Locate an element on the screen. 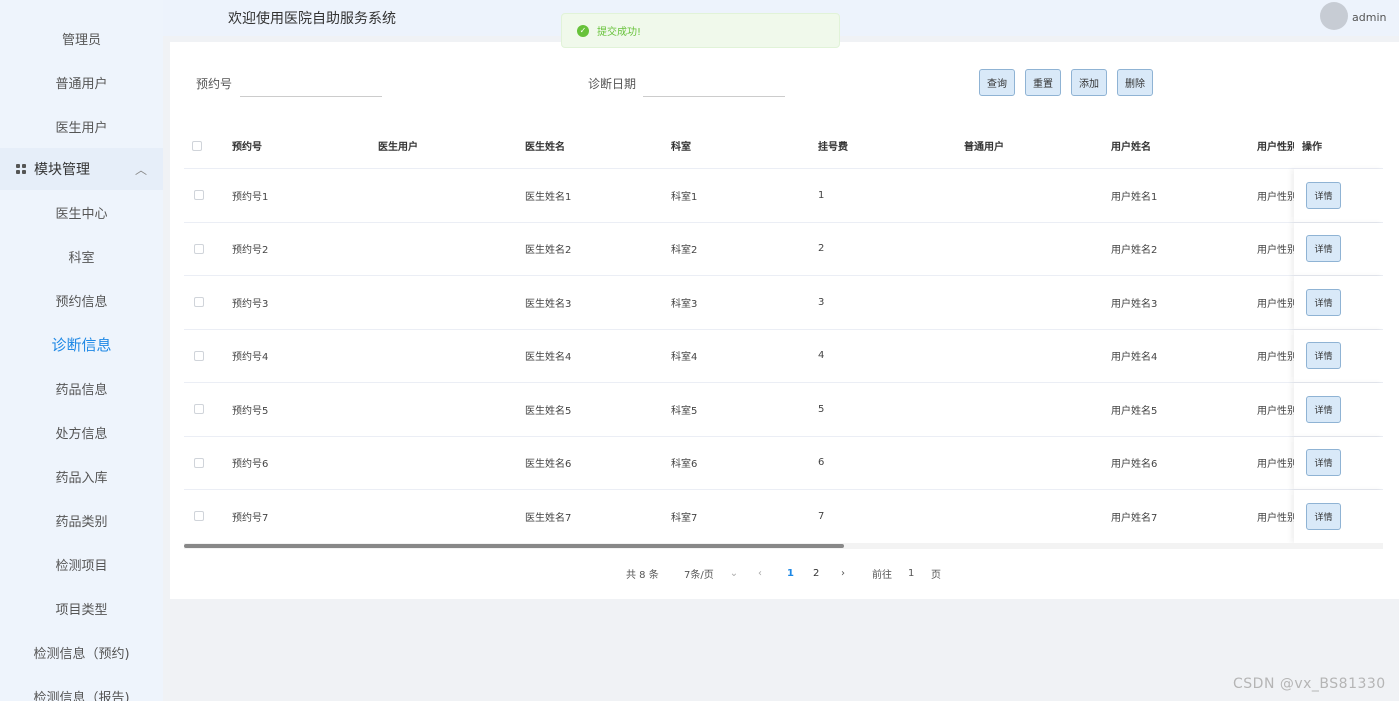 The width and height of the screenshot is (1399, 701). sidebar-item-diagnosis: 诊断信息 is located at coordinates (81, 344).